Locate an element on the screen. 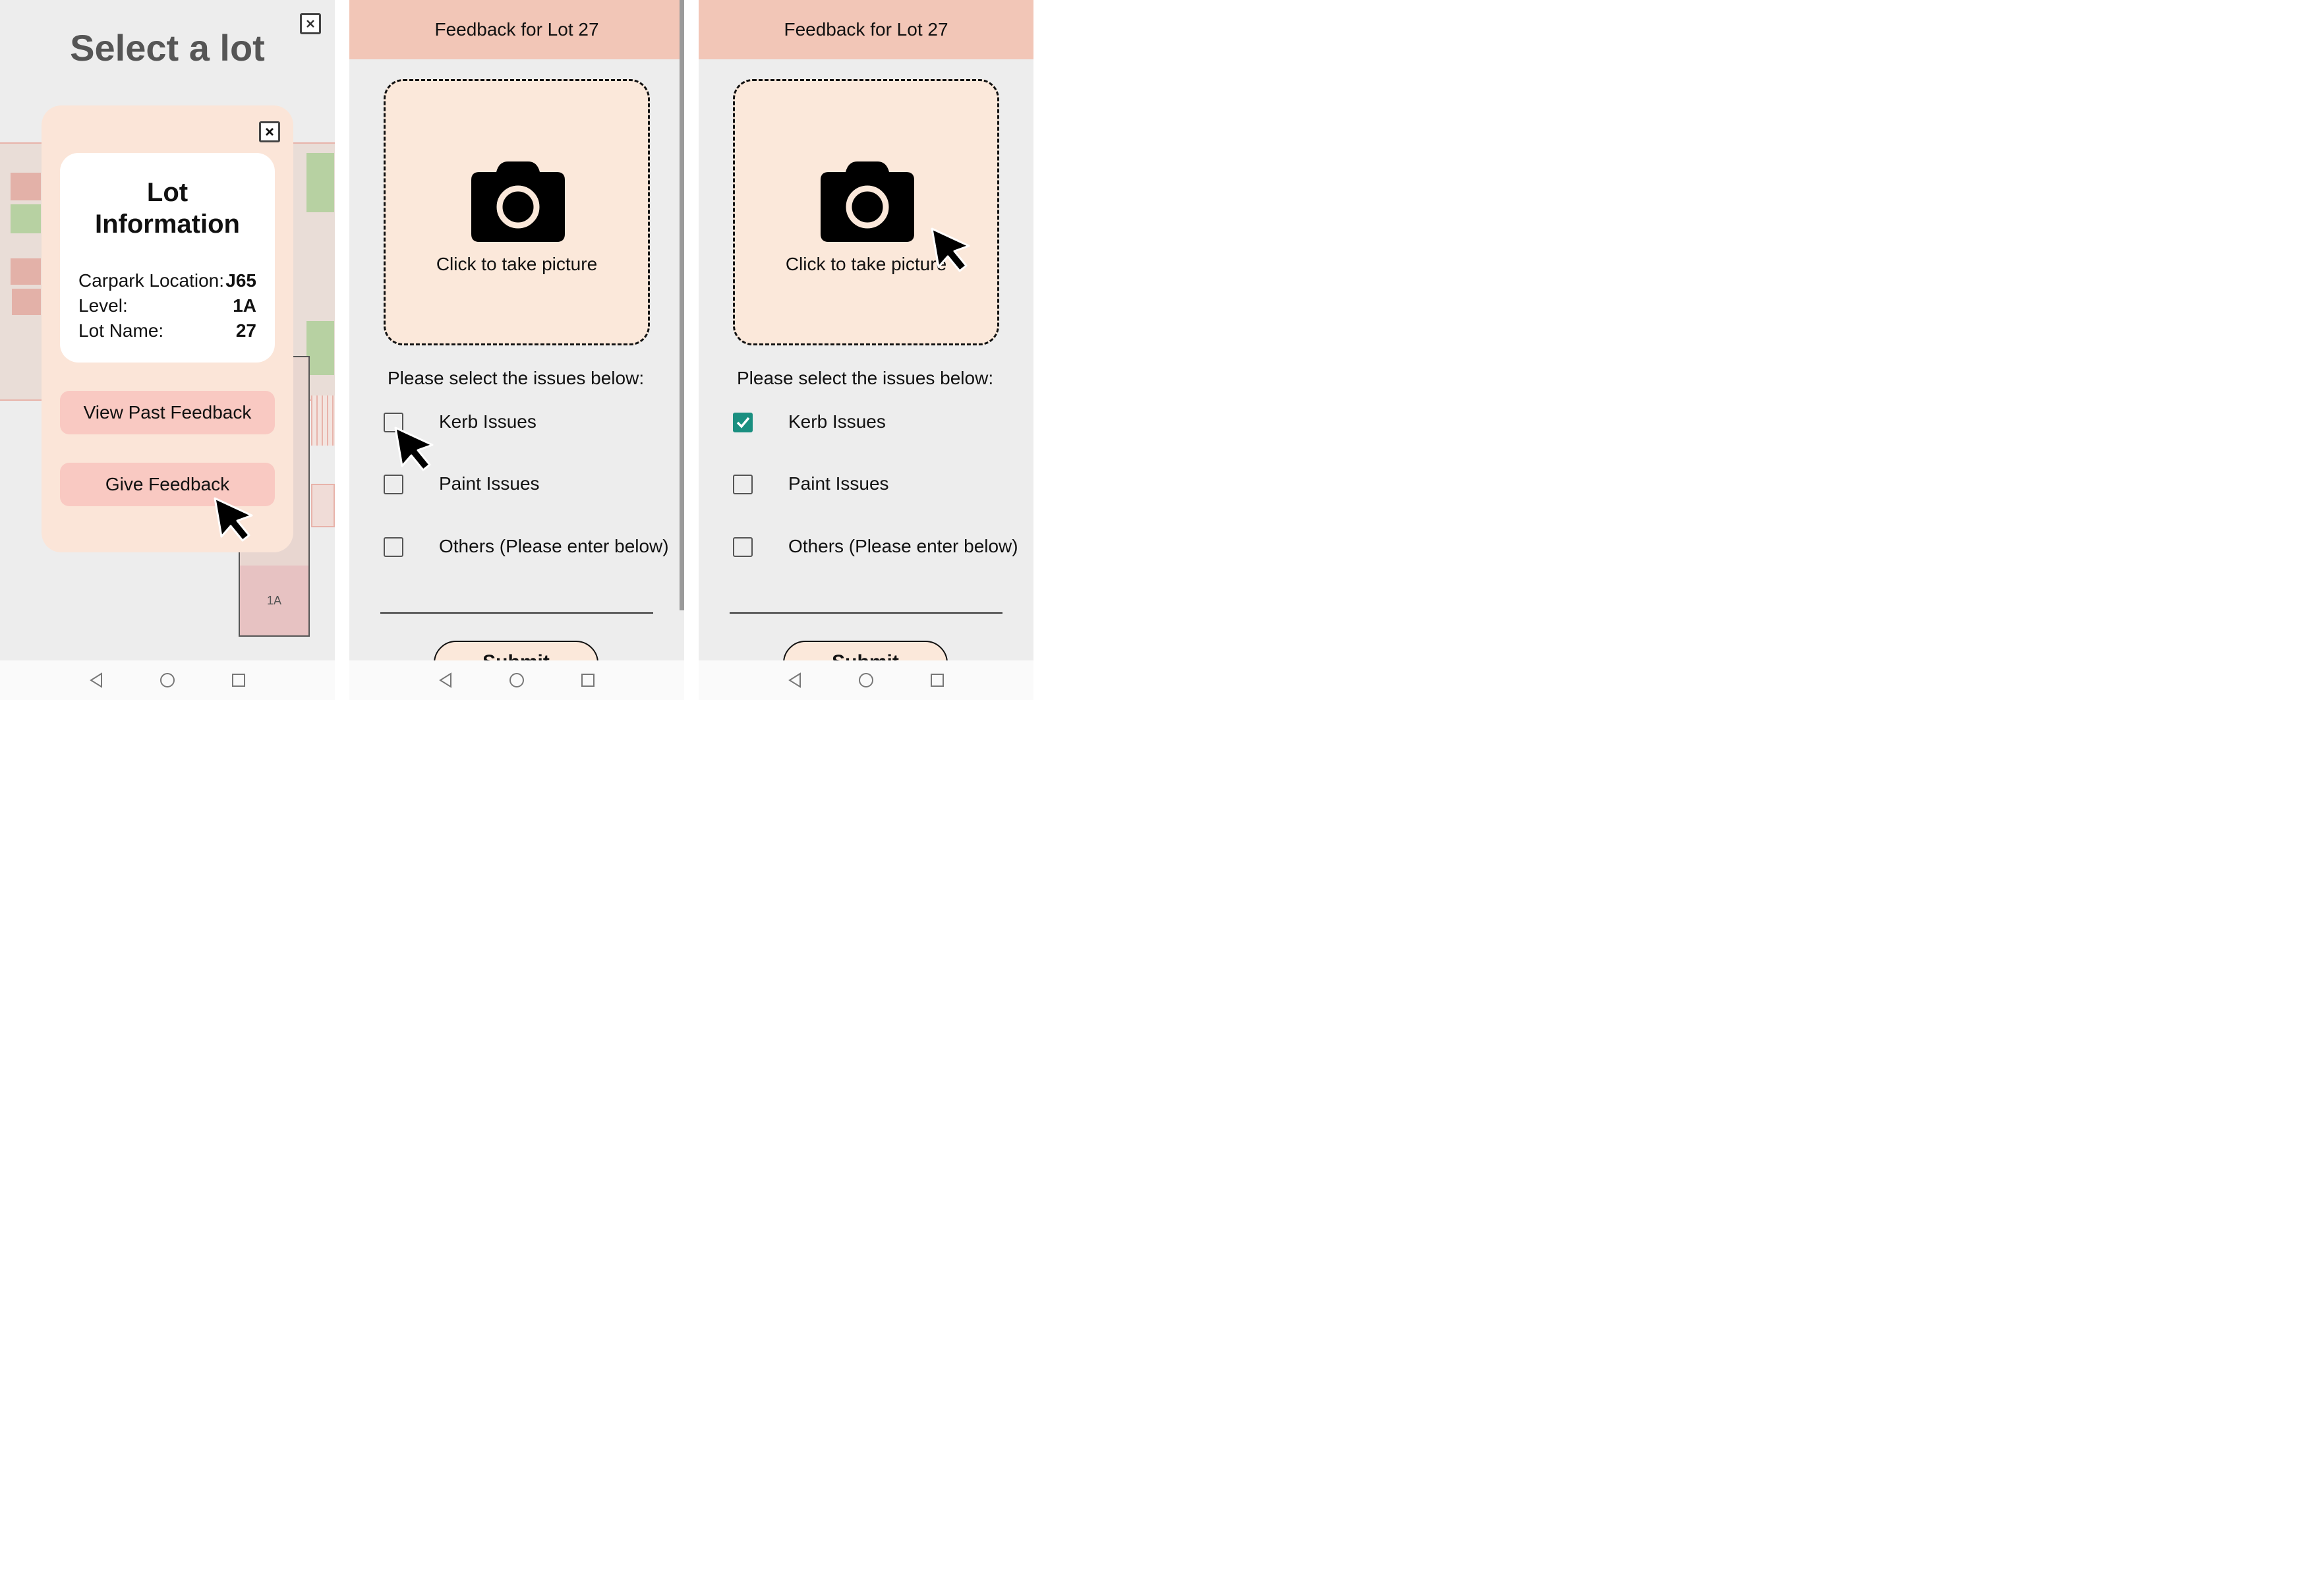 This screenshot has width=2324, height=1574. map-lot-1a: 1A is located at coordinates (274, 600).